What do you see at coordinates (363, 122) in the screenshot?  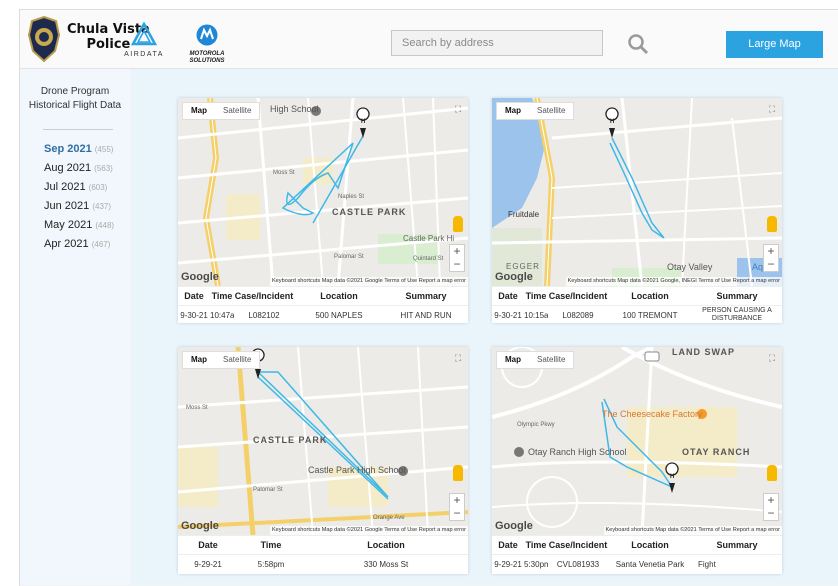 I see `svg-text: H` at bounding box center [363, 122].